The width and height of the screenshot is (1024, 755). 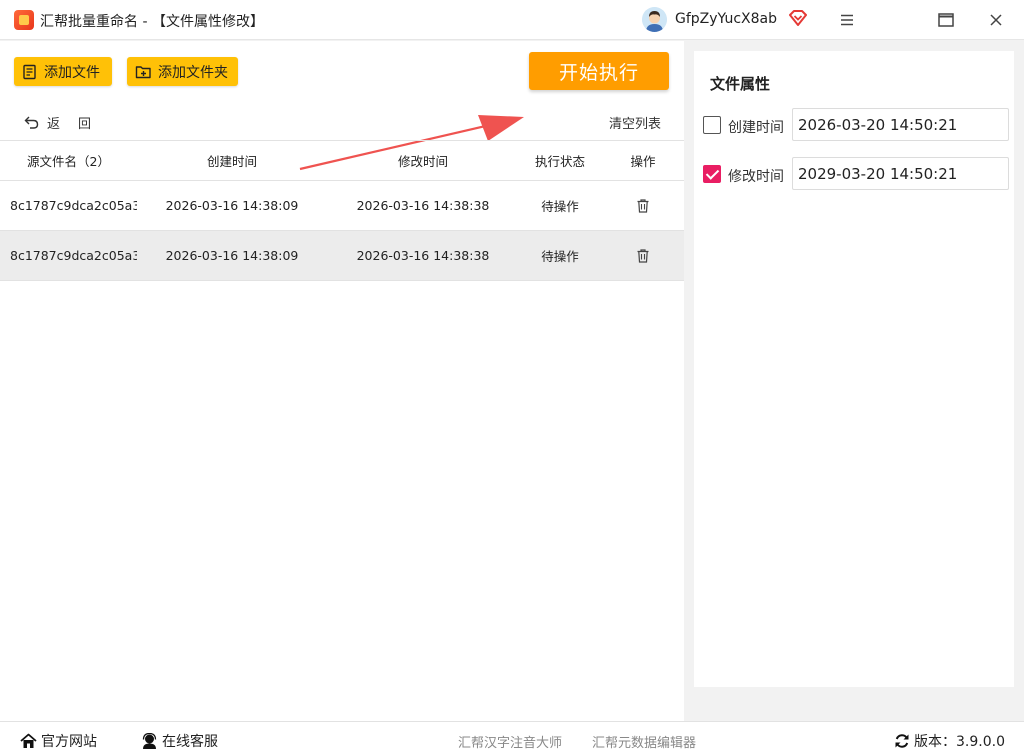 What do you see at coordinates (149, 741) in the screenshot?
I see `customer-service-icon` at bounding box center [149, 741].